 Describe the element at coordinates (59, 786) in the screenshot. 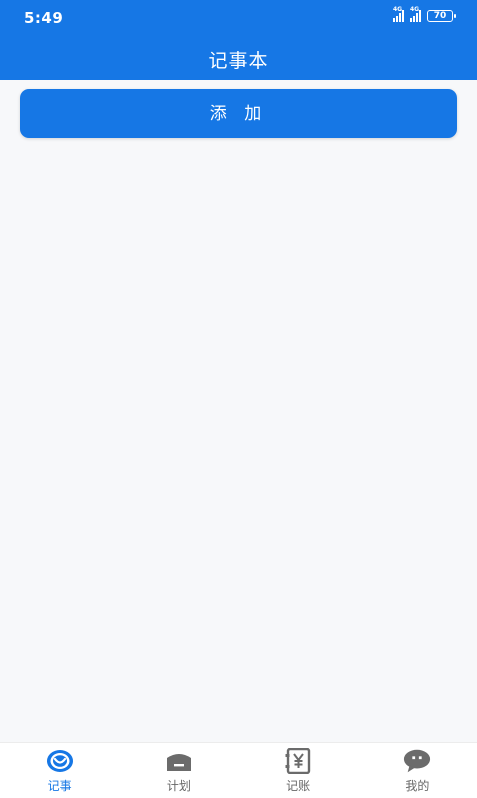

I see `tab-label: 记事` at that location.